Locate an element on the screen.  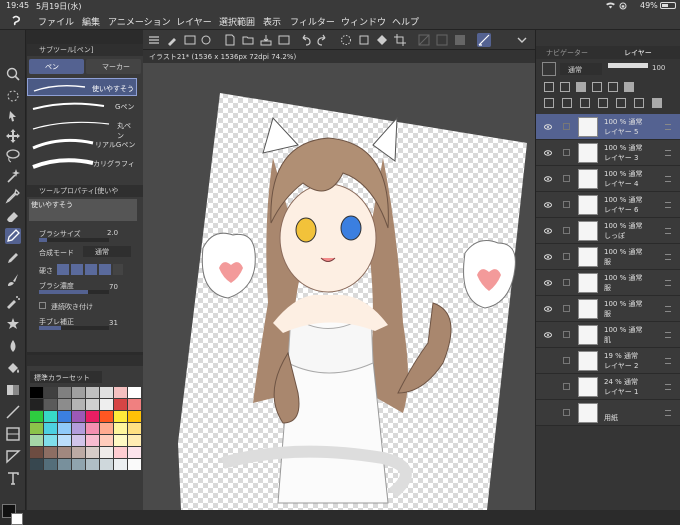
save-icon is located at coordinates (266, 40).